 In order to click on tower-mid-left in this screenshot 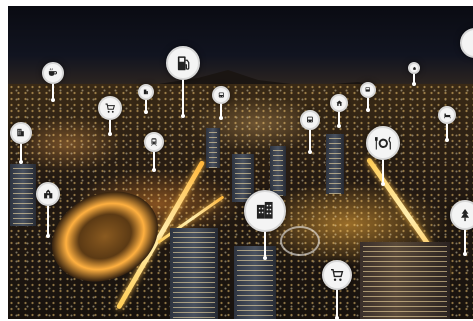, I will do `click(213, 148)`.